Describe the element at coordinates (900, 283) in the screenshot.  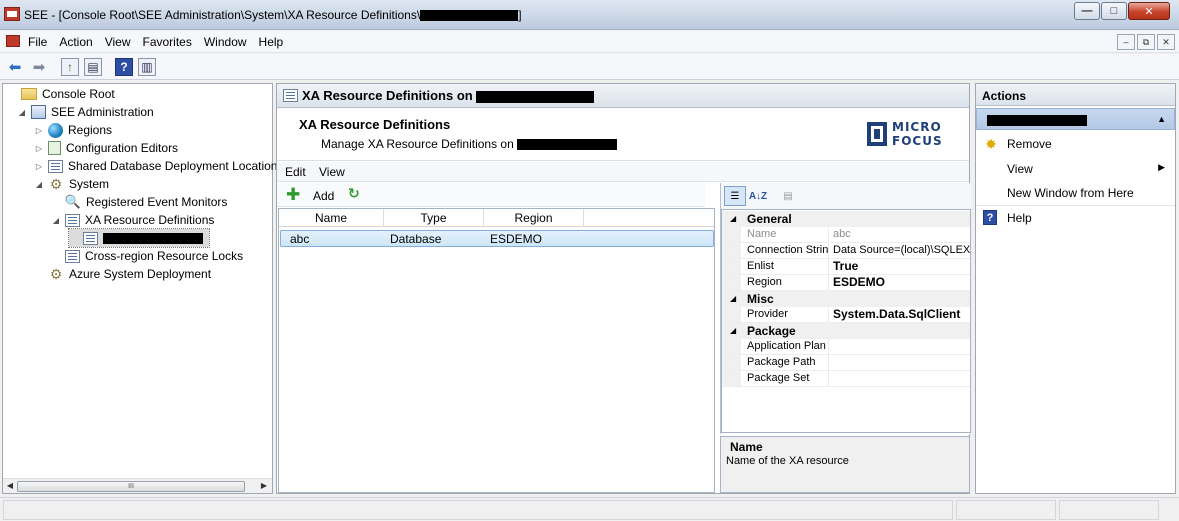
I see `property-value: ESDEMO` at that location.